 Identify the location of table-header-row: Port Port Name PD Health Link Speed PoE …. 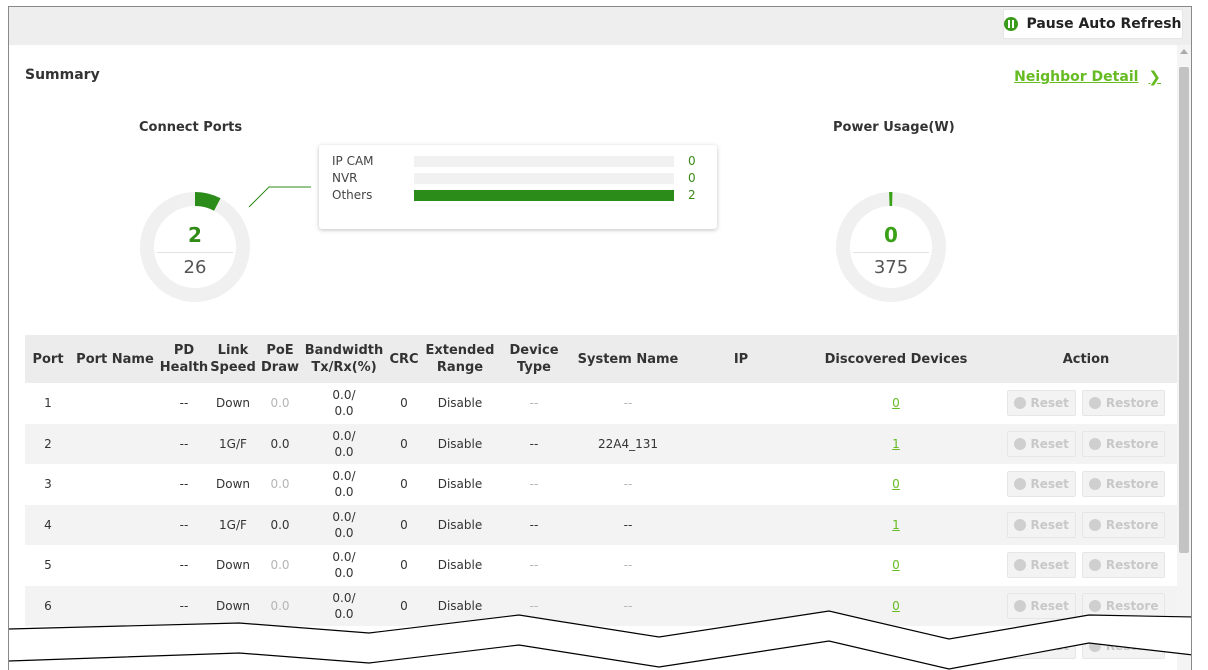
(601, 359).